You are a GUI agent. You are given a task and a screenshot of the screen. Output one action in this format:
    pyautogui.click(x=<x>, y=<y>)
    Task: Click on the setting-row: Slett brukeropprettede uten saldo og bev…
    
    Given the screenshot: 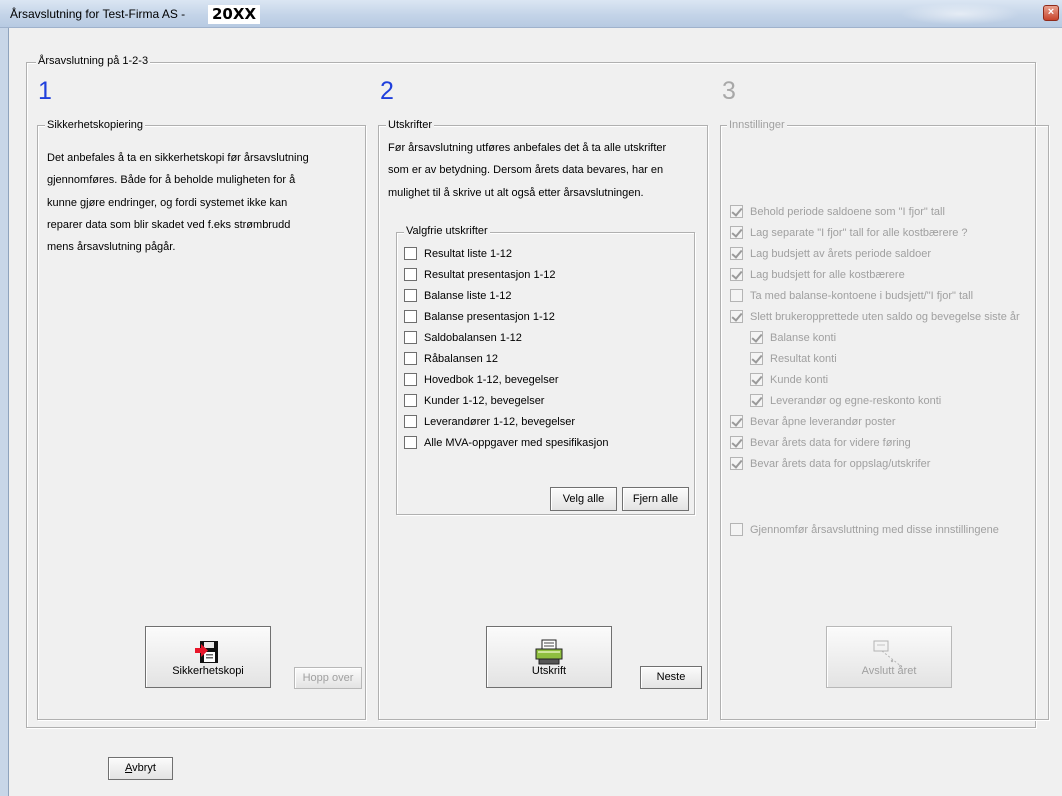 What is the action you would take?
    pyautogui.click(x=875, y=316)
    